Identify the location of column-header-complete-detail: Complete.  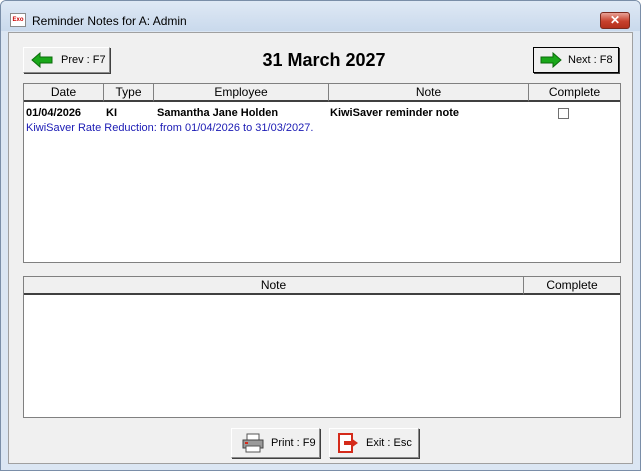
(572, 286).